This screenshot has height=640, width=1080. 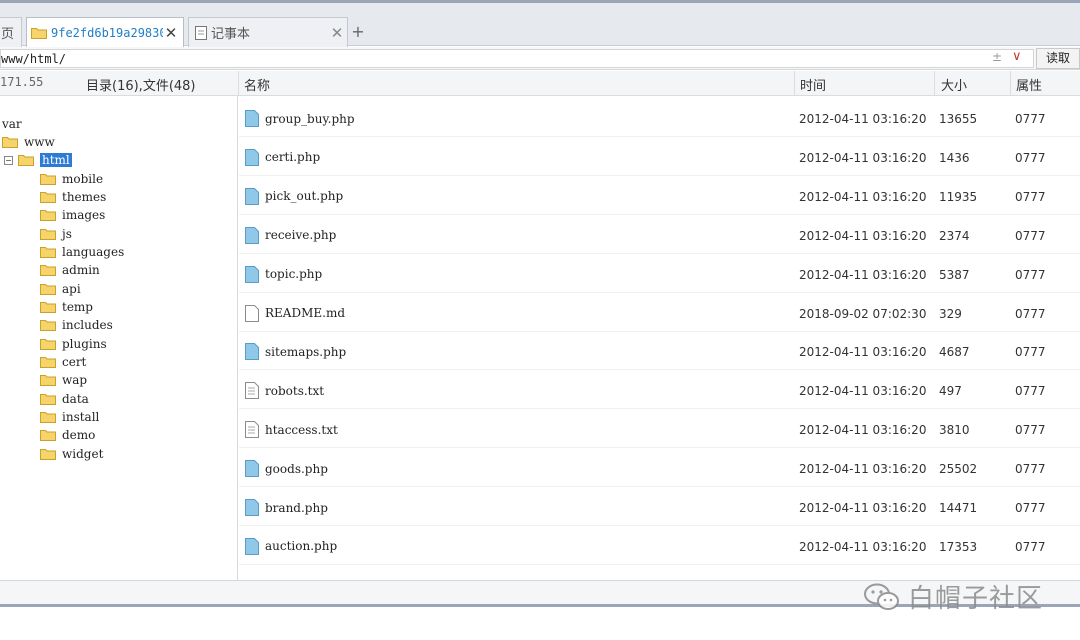 I want to click on tab-home: 页, so click(x=11, y=32).